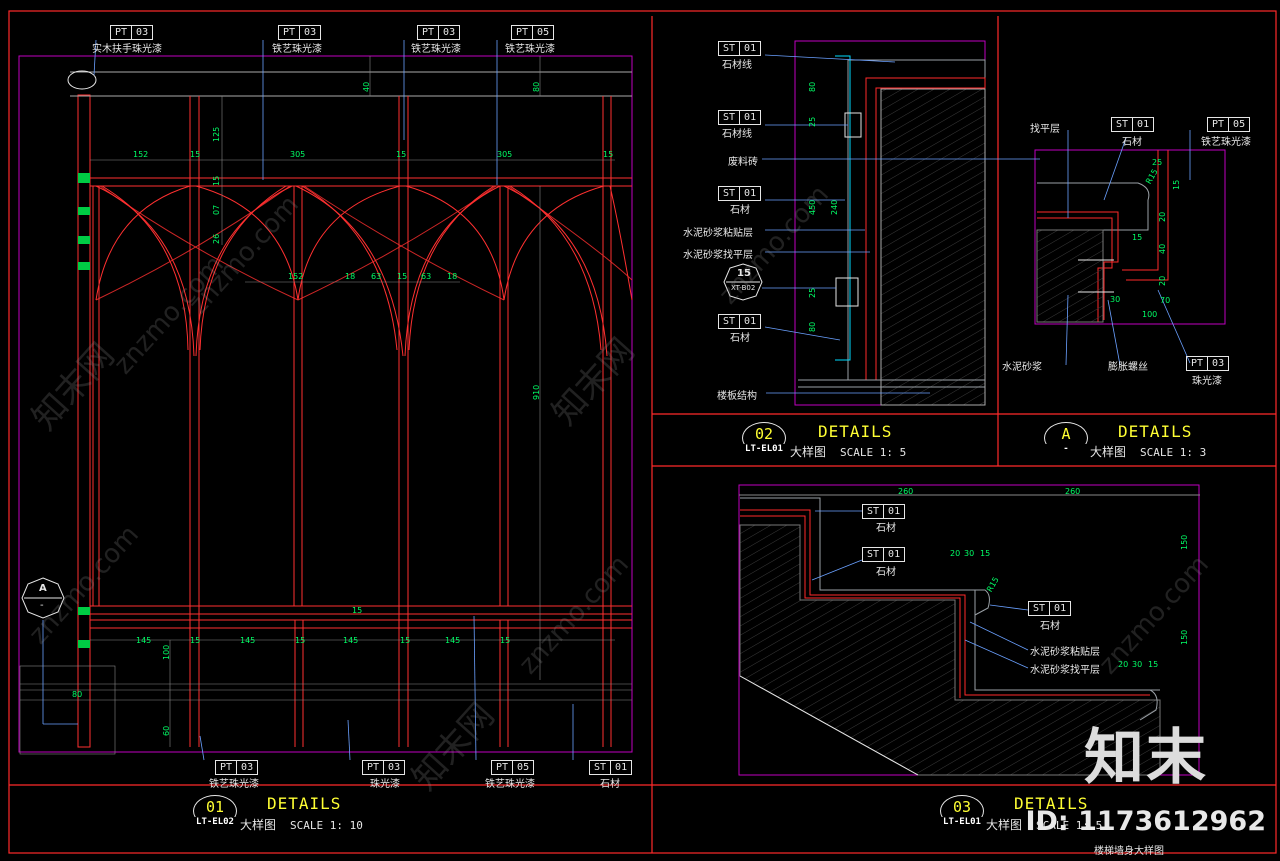 The image size is (1280, 861). Describe the element at coordinates (1128, 367) in the screenshot. I see `material-label: 膨胀螺丝` at that location.